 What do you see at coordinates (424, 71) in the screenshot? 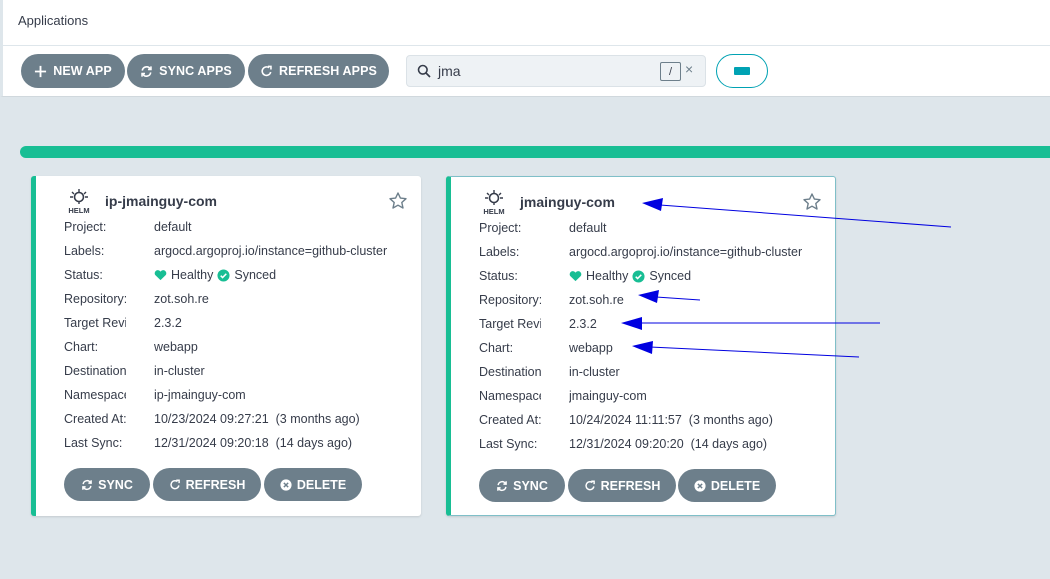
I see `search-icon` at bounding box center [424, 71].